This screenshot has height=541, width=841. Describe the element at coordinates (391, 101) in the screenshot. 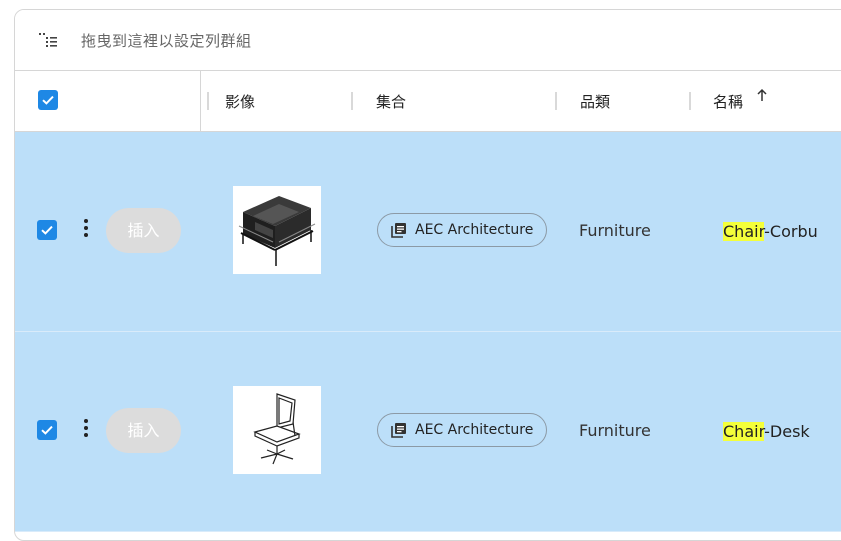

I see `column-header-collection: 集合` at that location.